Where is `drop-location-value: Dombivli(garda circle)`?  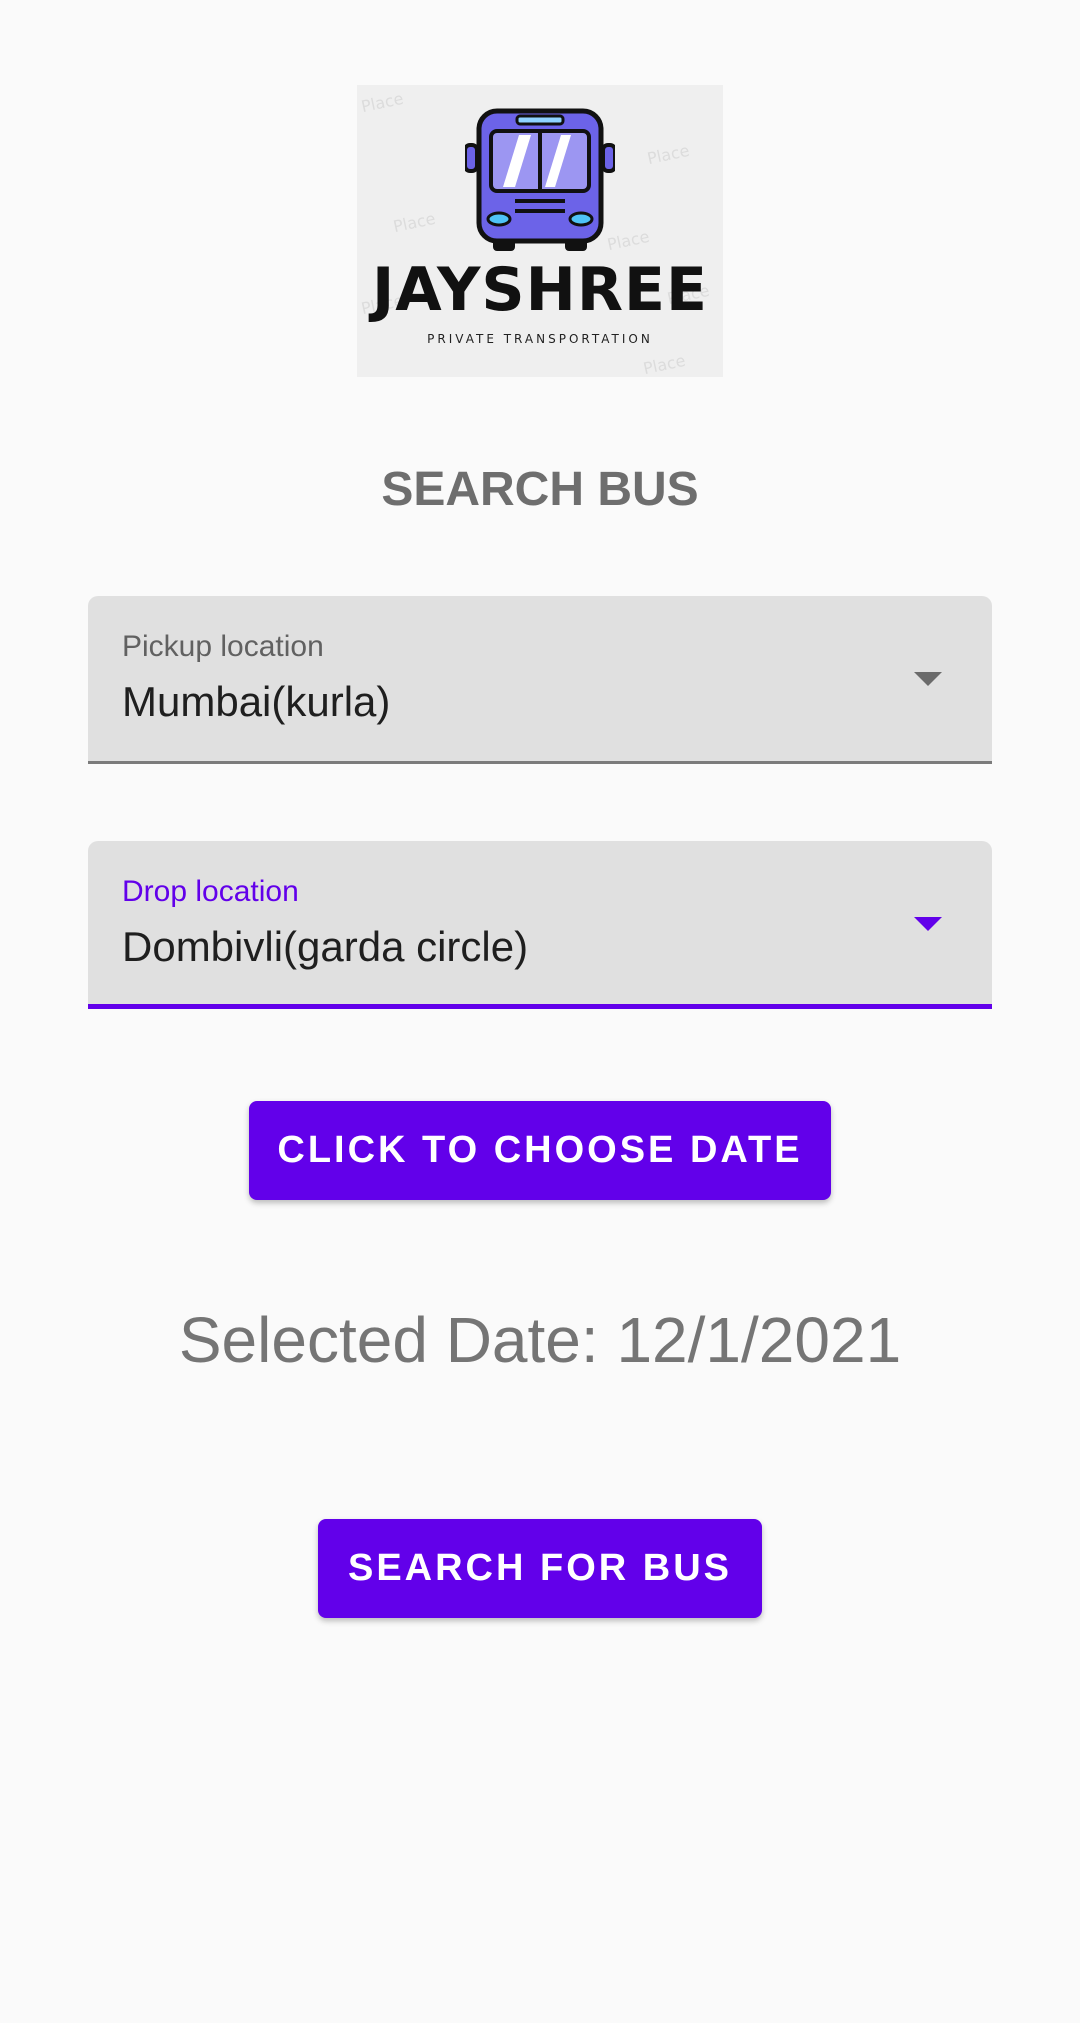 drop-location-value: Dombivli(garda circle) is located at coordinates (325, 946).